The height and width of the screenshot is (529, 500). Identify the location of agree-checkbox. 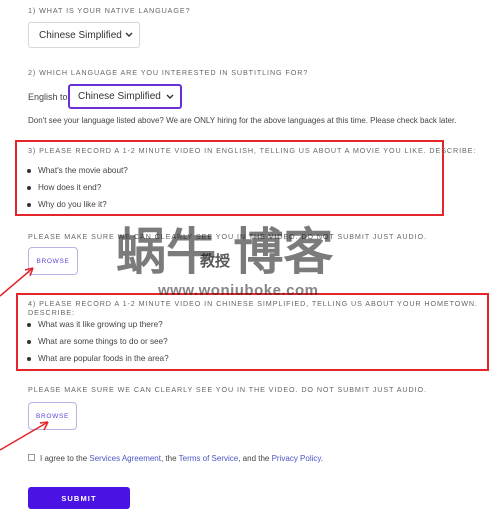
(31, 457).